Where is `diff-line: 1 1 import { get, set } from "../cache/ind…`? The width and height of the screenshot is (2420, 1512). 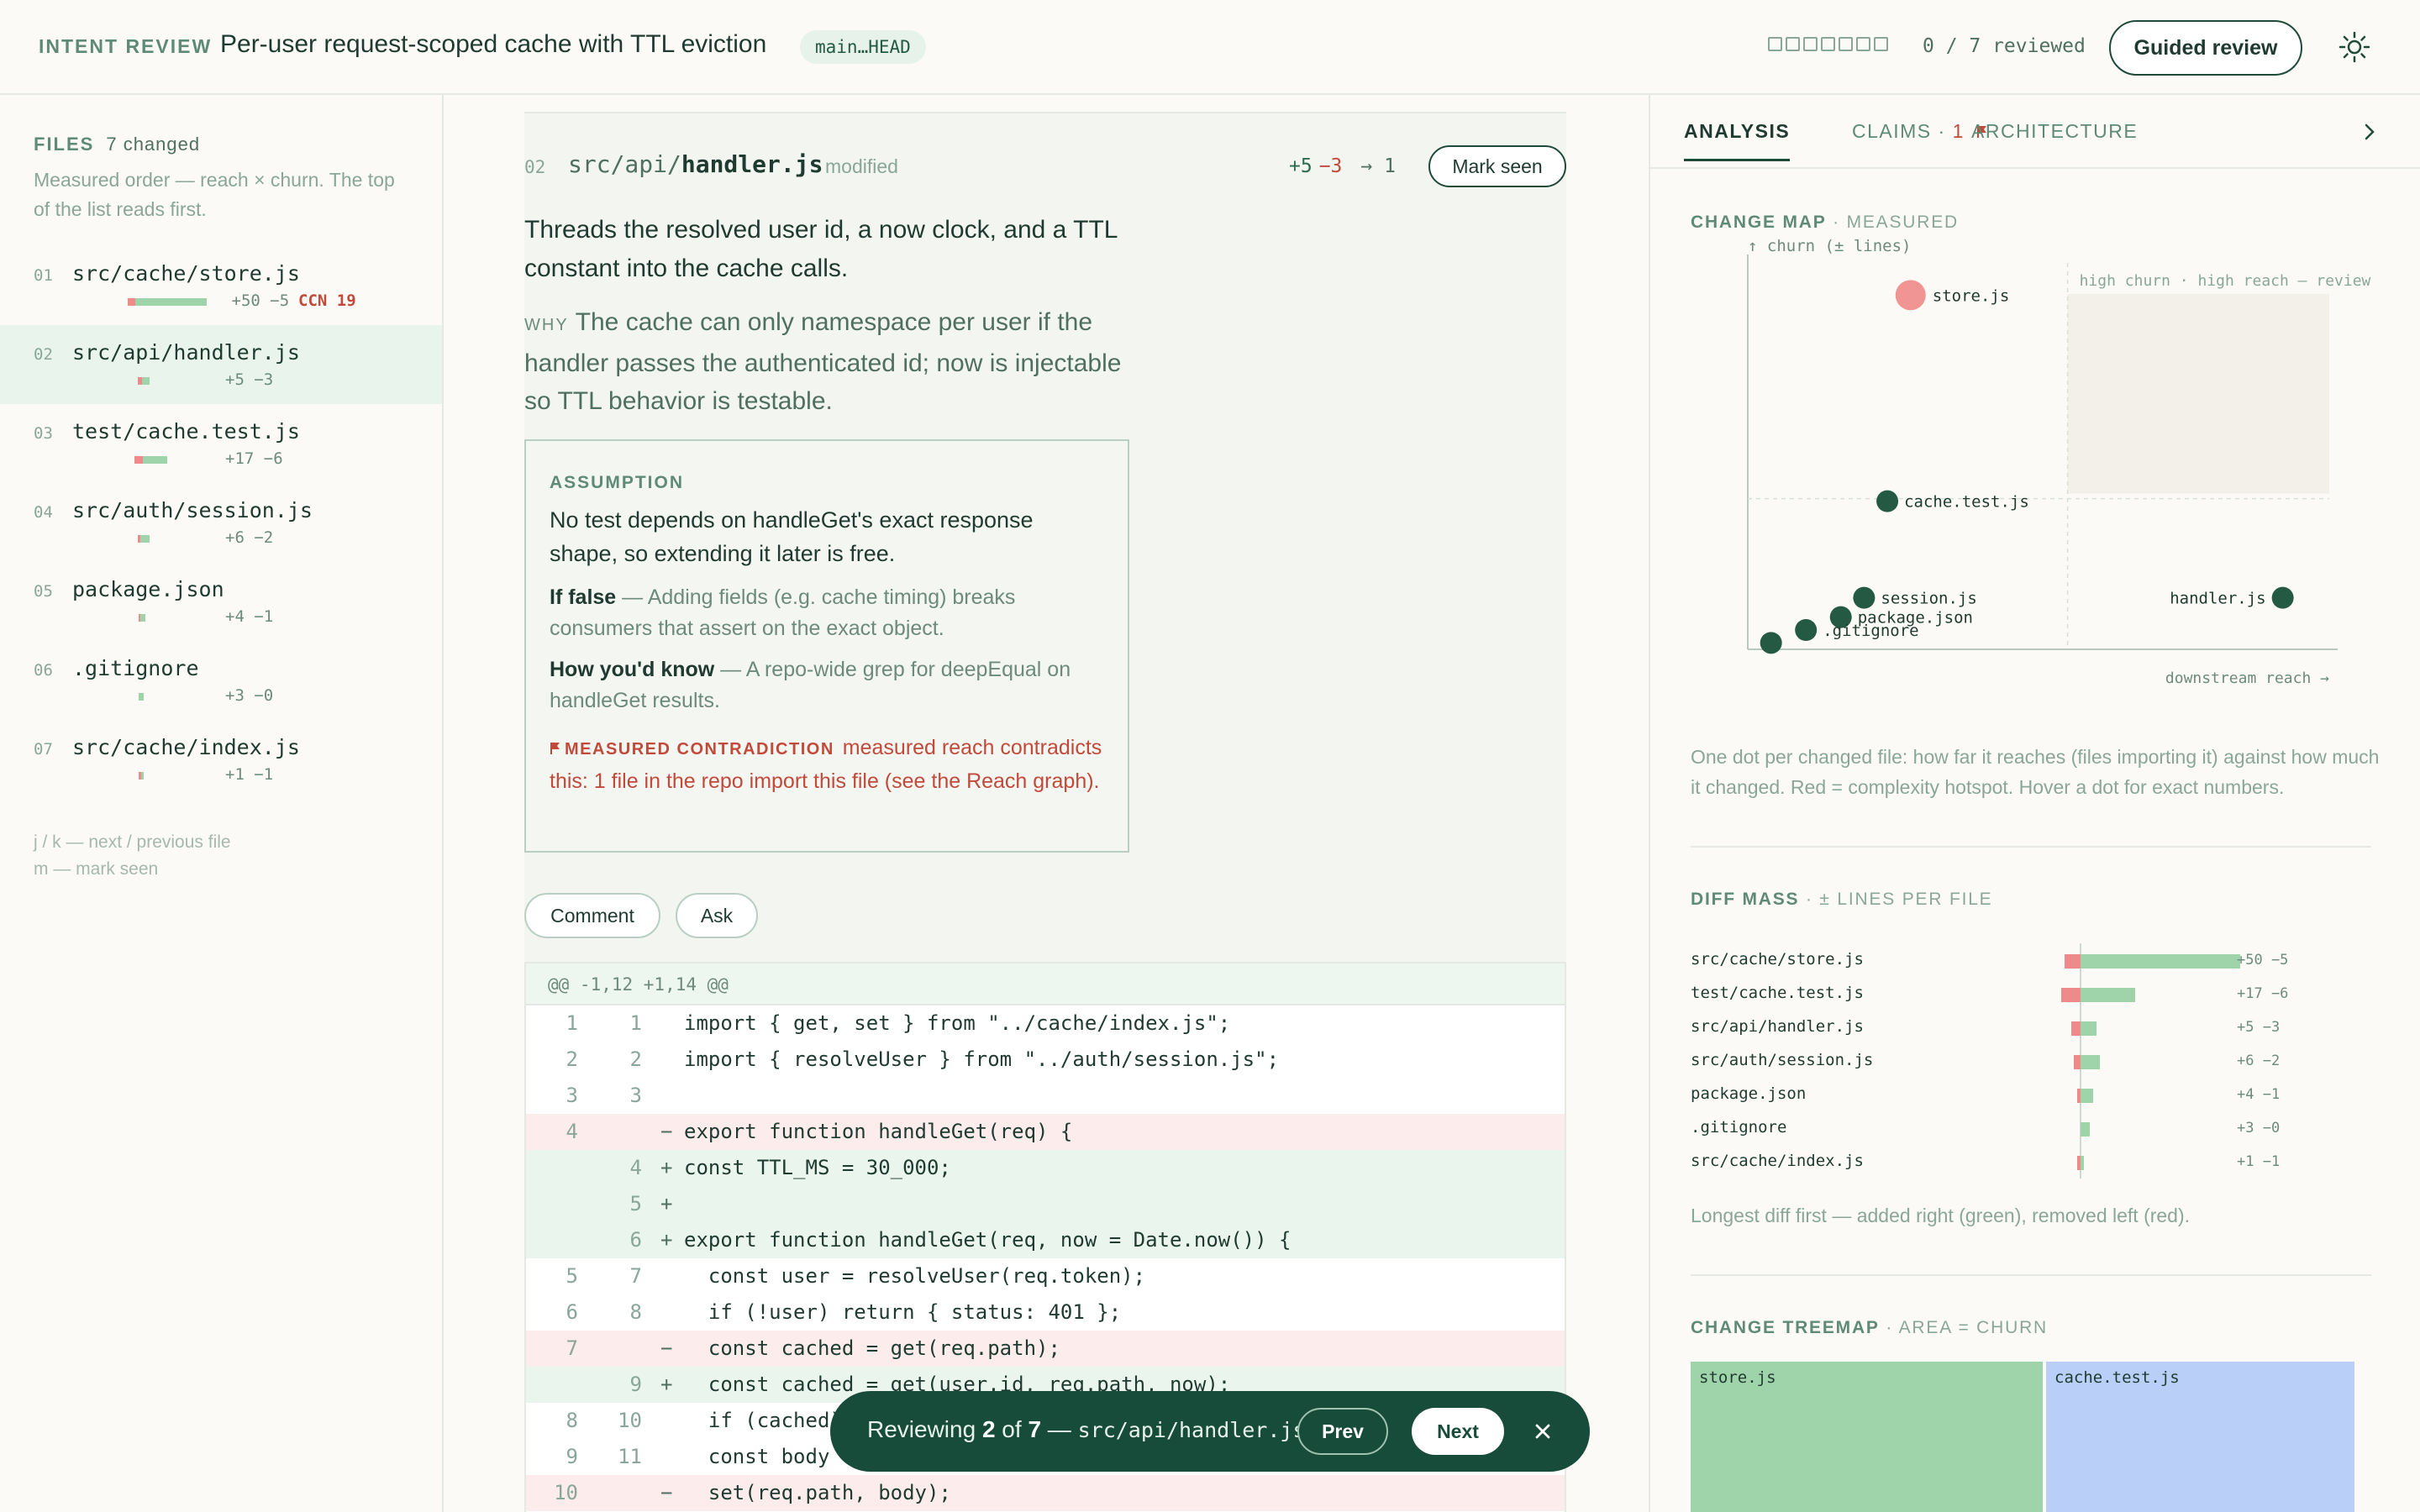
diff-line: 1 1 import { get, set } from "../cache/ind… is located at coordinates (1045, 1023).